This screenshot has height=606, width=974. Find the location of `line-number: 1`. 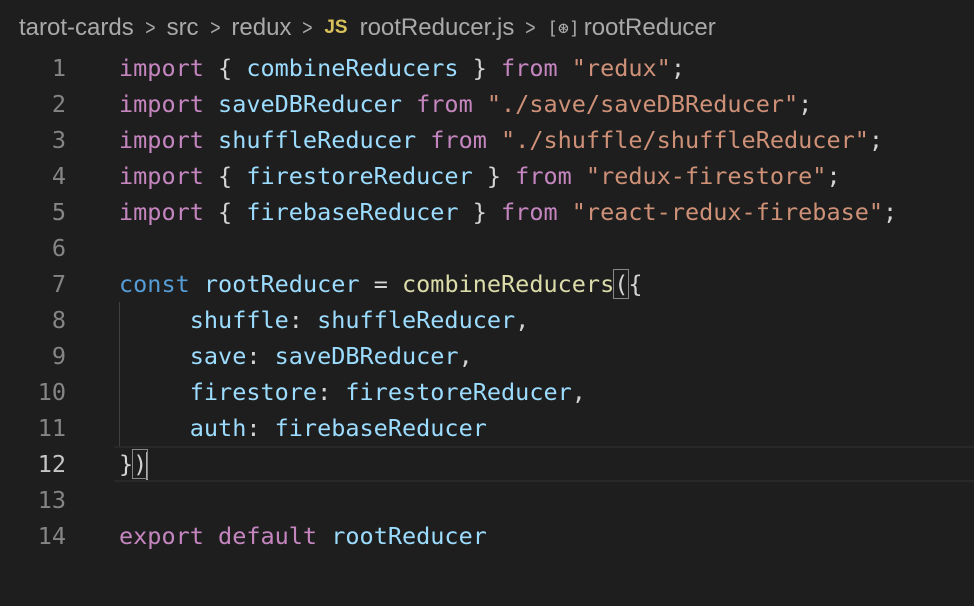

line-number: 1 is located at coordinates (58, 68).